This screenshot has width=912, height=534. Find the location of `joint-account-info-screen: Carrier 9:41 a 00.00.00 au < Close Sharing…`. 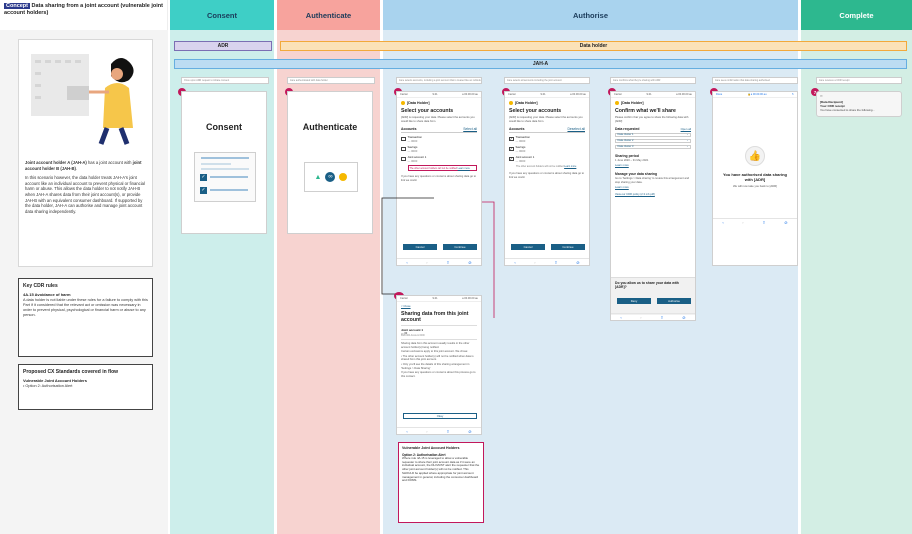

joint-account-info-screen: Carrier 9:41 a 00.00.00 au < Close Sharing… is located at coordinates (439, 365).